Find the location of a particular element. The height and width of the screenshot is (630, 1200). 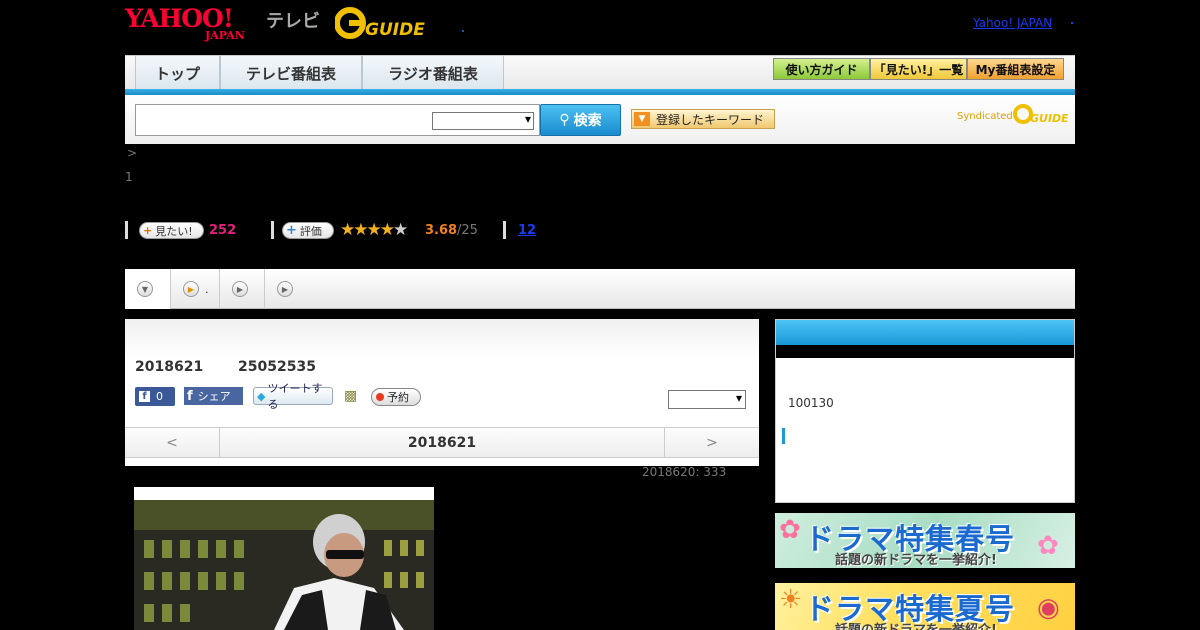

subtab-2: ▶ . is located at coordinates (195, 289).